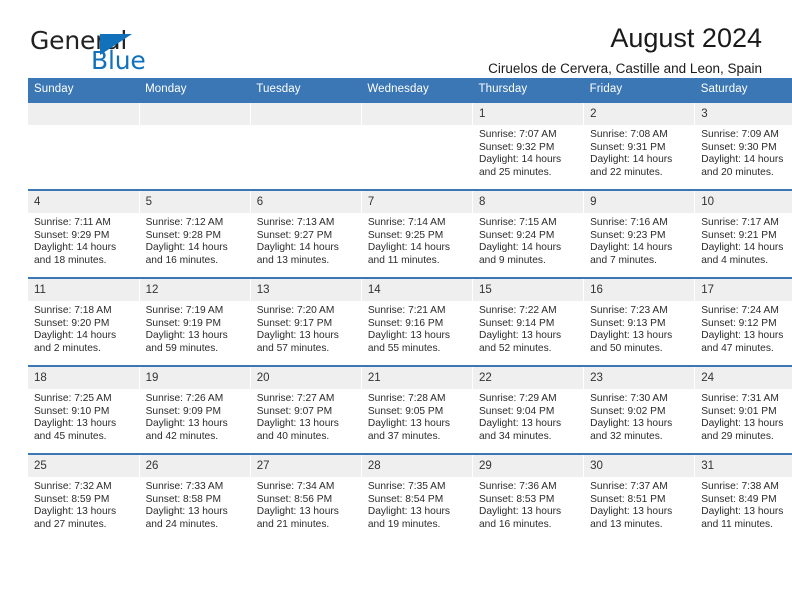  Describe the element at coordinates (740, 310) in the screenshot. I see `day-info-line: Sunrise: 7:24 AM` at that location.